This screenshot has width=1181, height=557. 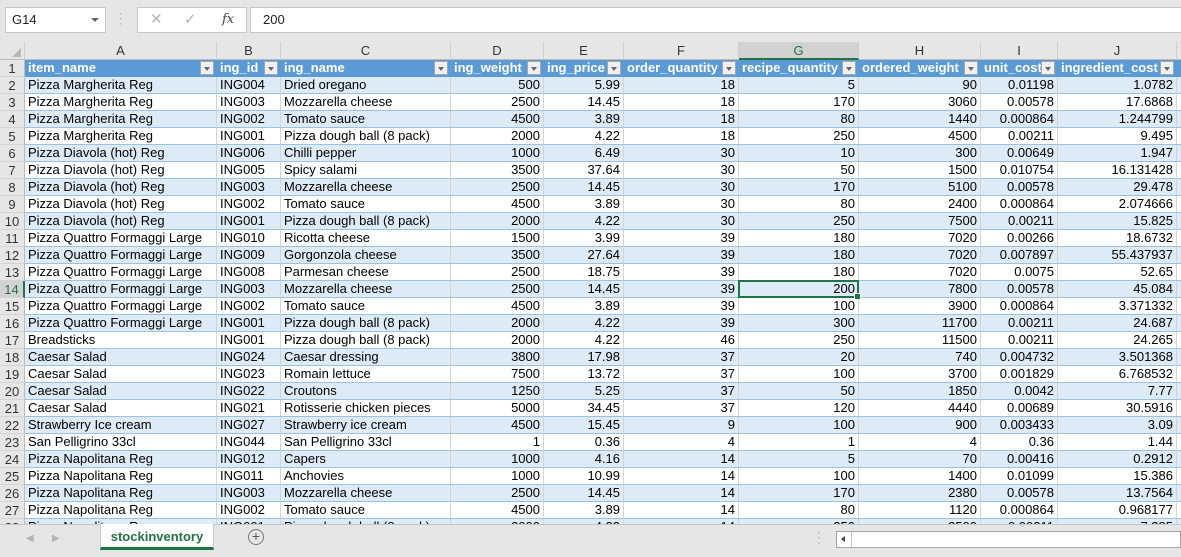 I want to click on cell: 1500, so click(x=920, y=170).